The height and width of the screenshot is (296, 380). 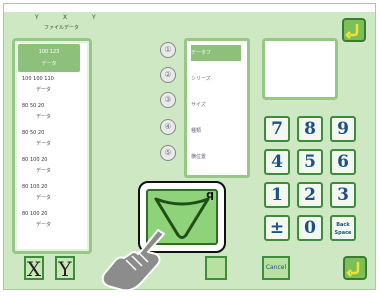 What do you see at coordinates (343, 228) in the screenshot?
I see `back-space-button: Back Space` at bounding box center [343, 228].